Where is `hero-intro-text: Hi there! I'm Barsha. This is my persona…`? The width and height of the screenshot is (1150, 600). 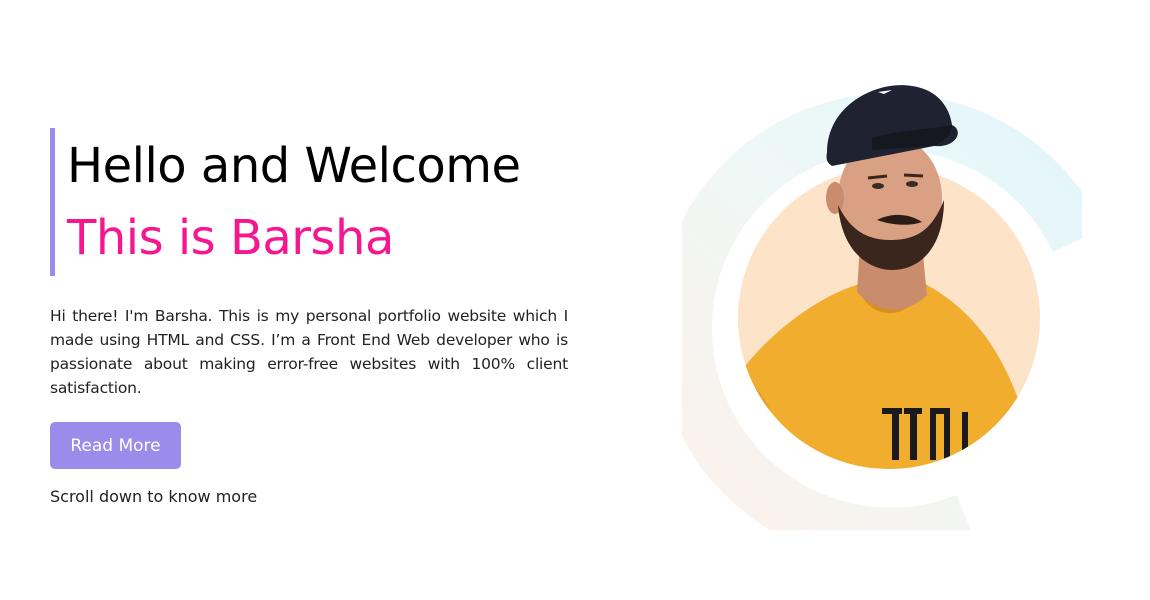 hero-intro-text: Hi there! I'm Barsha. This is my persona… is located at coordinates (309, 352).